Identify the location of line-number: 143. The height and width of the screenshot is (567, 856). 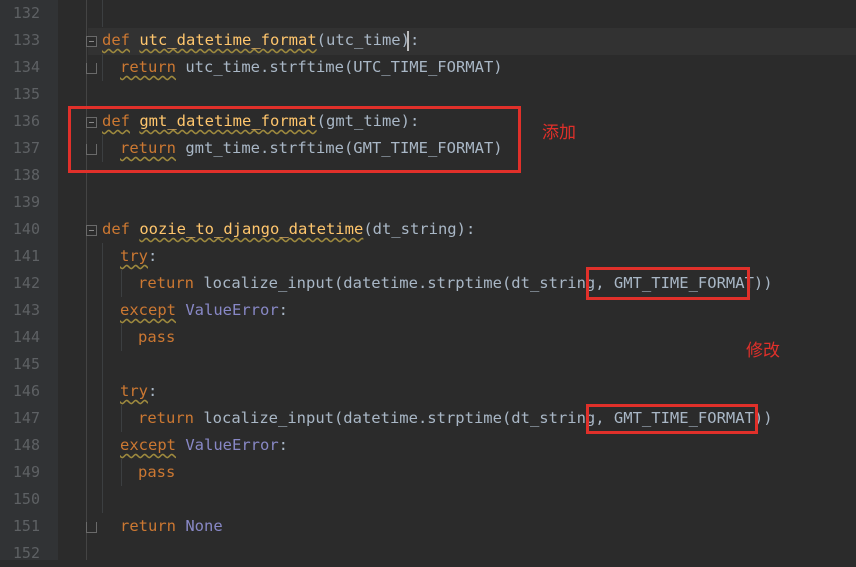
(26, 310).